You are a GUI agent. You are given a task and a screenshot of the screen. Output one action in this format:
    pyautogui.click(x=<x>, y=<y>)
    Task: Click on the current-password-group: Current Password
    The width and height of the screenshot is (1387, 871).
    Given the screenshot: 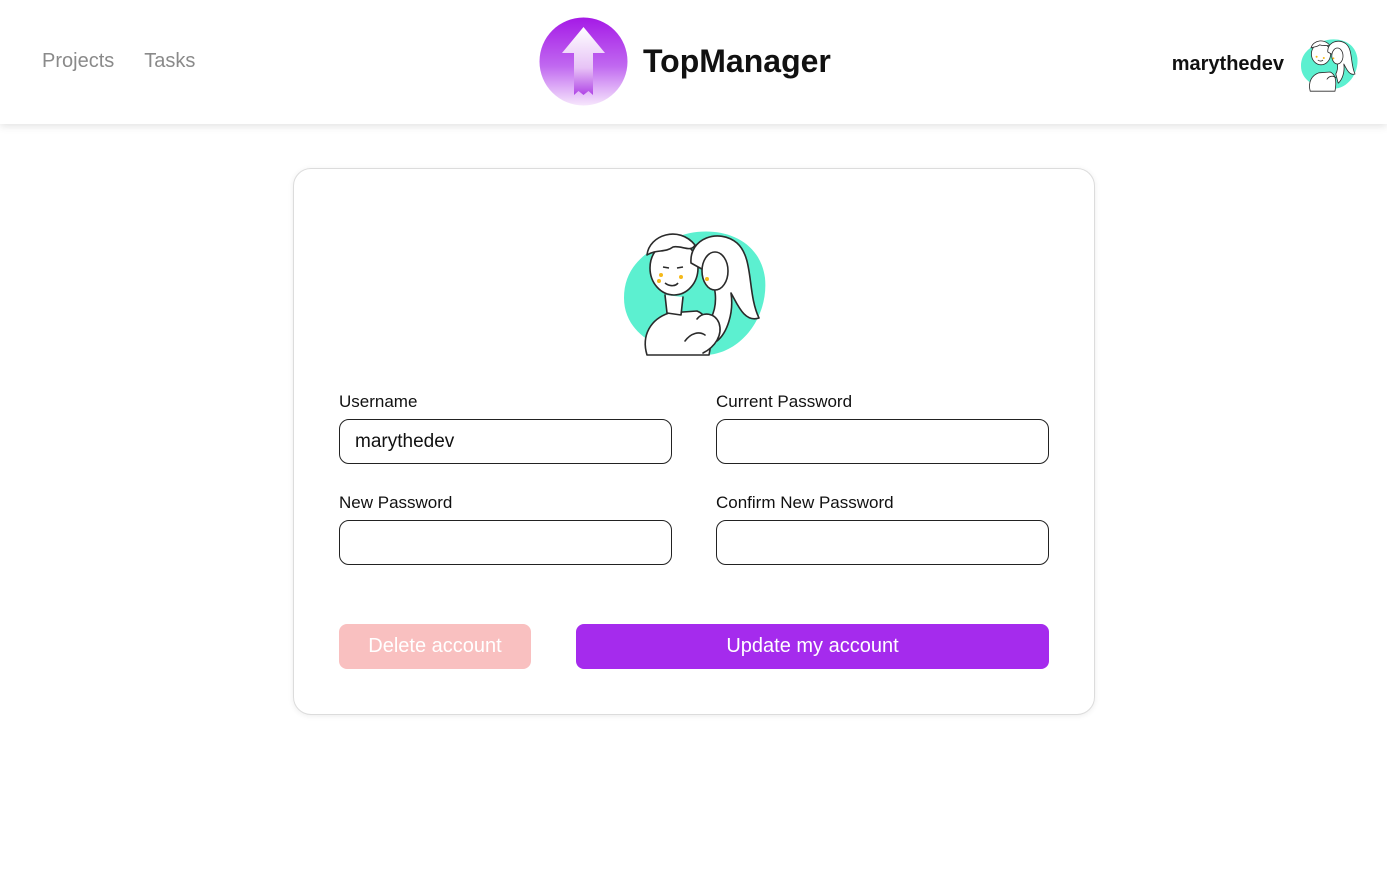 What is the action you would take?
    pyautogui.click(x=882, y=428)
    